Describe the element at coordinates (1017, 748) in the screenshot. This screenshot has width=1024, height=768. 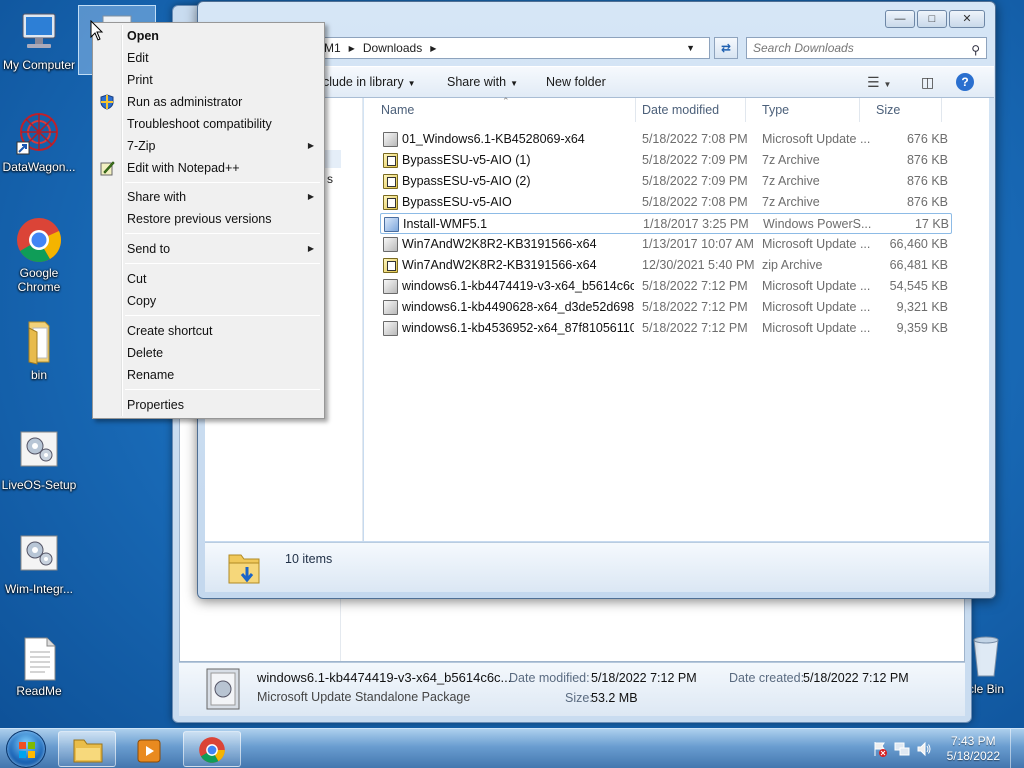
I see `show-desktop-button` at that location.